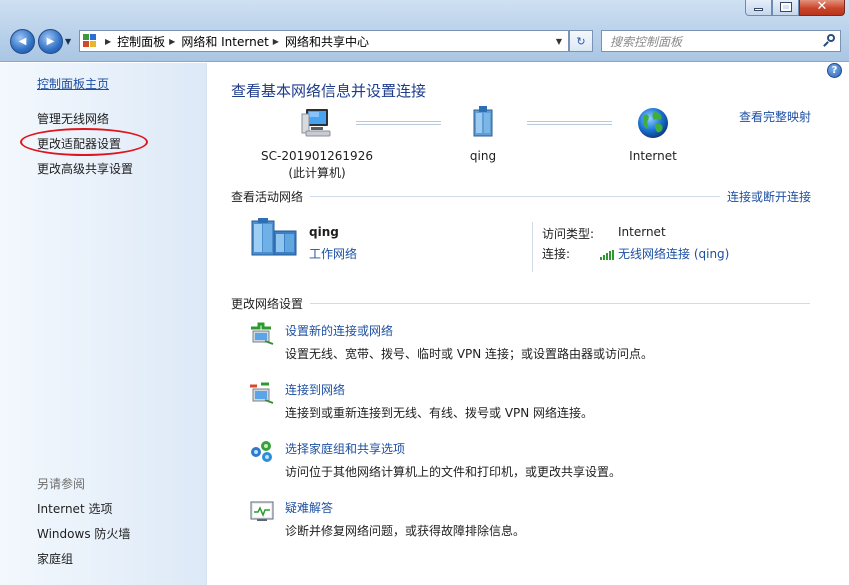  I want to click on task-description: 诊断并修复网络问题，或获得故障排除信息。, so click(405, 531).